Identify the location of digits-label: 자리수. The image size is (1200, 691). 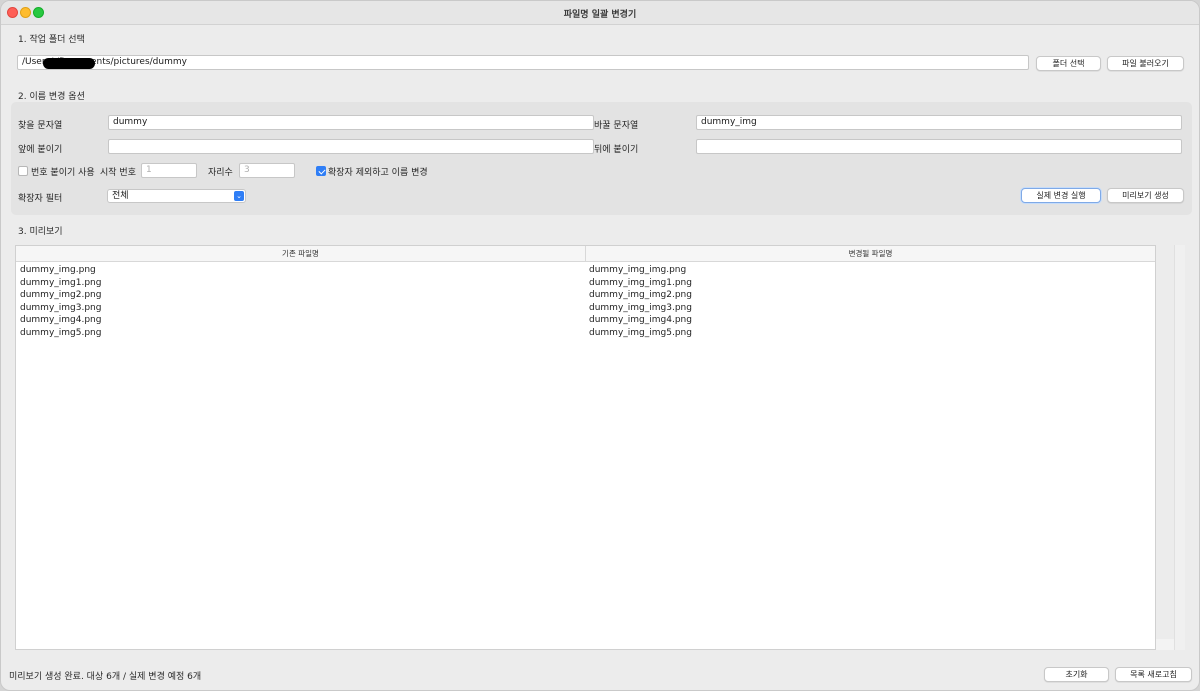
(220, 173).